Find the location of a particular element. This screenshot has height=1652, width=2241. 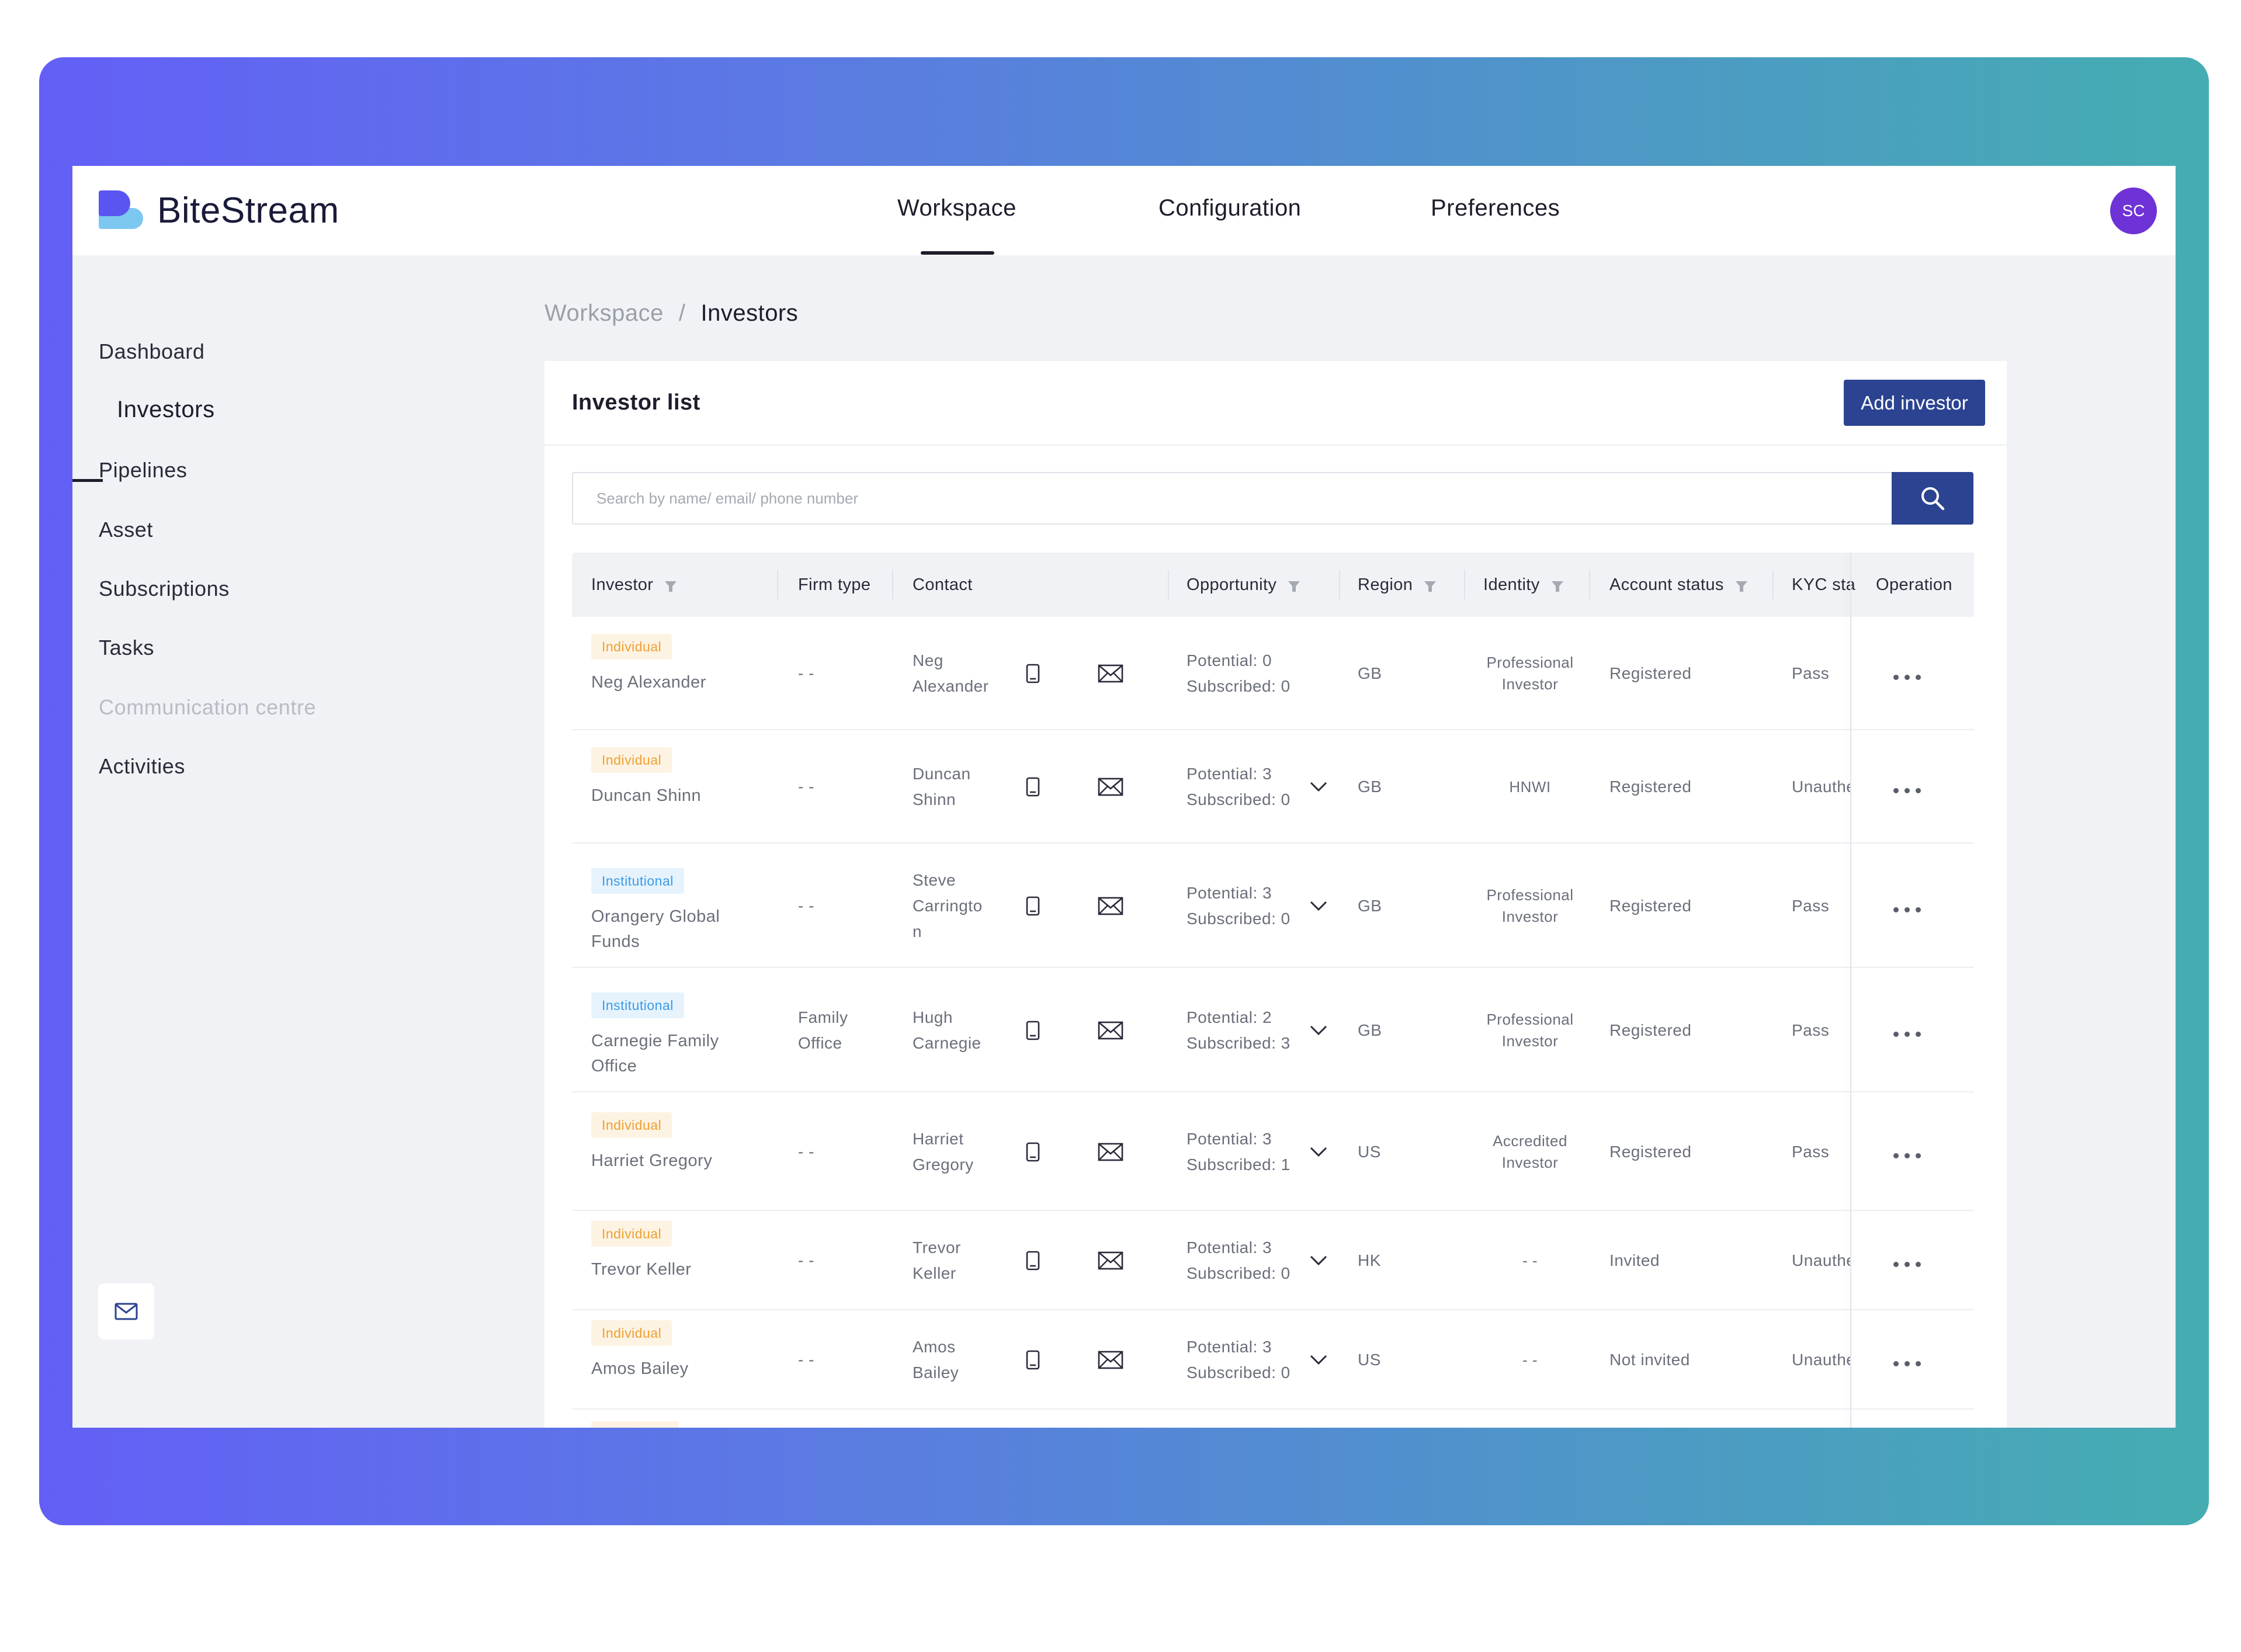

identity-cell: HNWI is located at coordinates (1530, 787).